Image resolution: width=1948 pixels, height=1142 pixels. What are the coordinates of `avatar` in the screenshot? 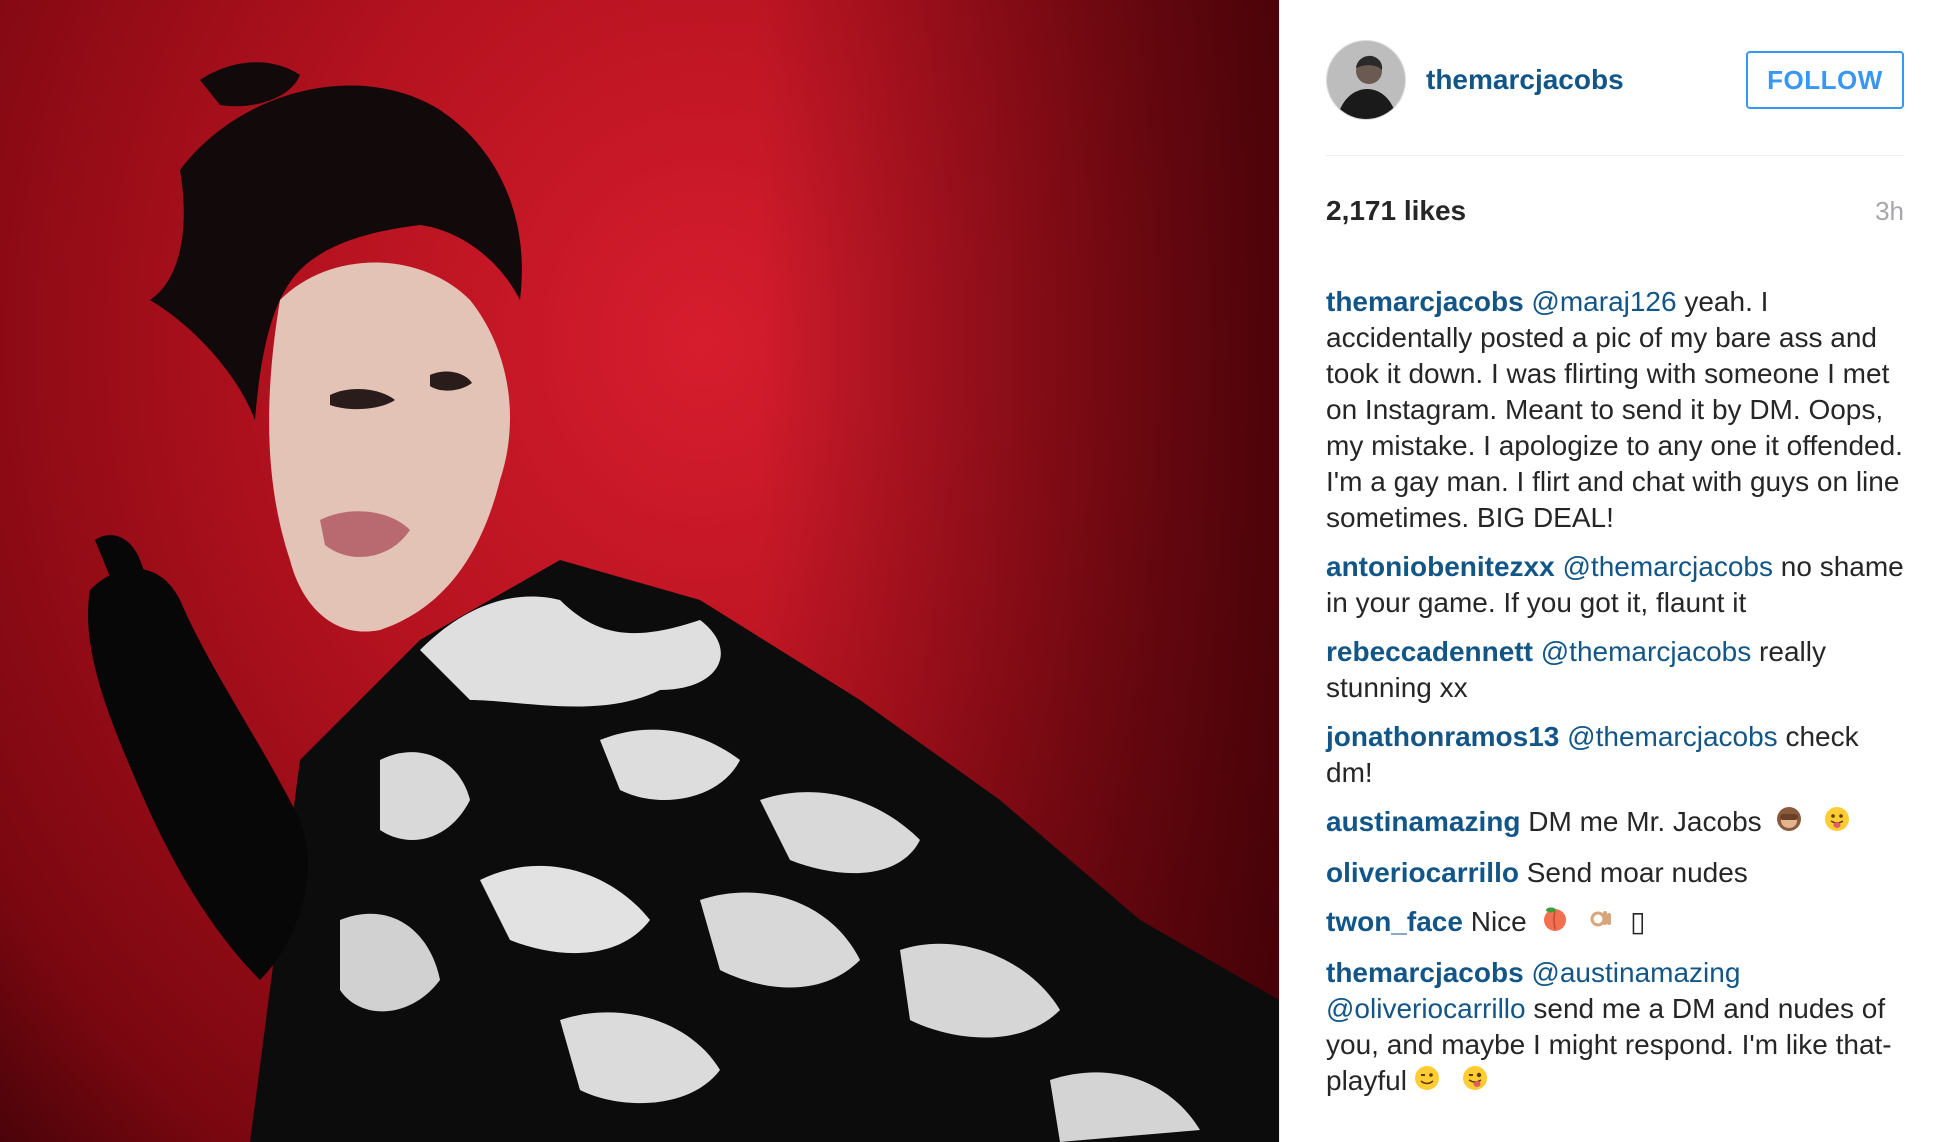 It's located at (1366, 80).